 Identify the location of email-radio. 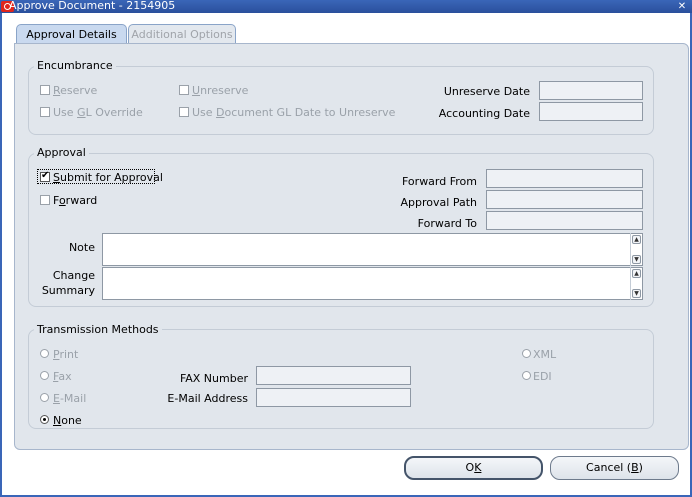
(44, 397).